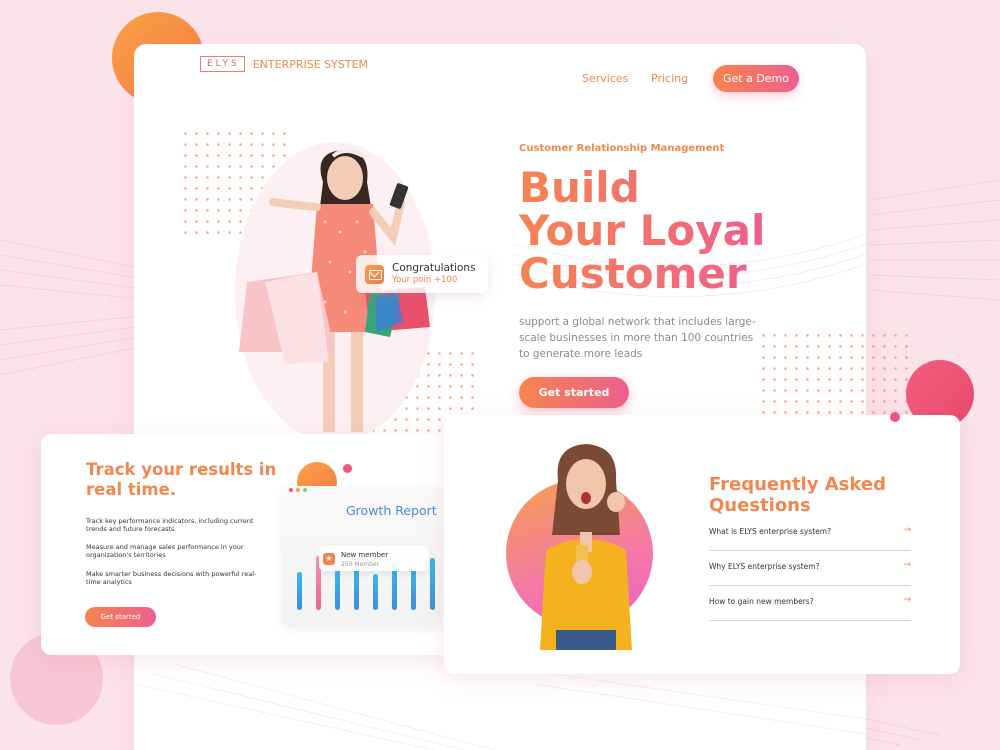 This screenshot has width=1000, height=750. Describe the element at coordinates (425, 280) in the screenshot. I see `notification-subtitle: Your poin +100` at that location.